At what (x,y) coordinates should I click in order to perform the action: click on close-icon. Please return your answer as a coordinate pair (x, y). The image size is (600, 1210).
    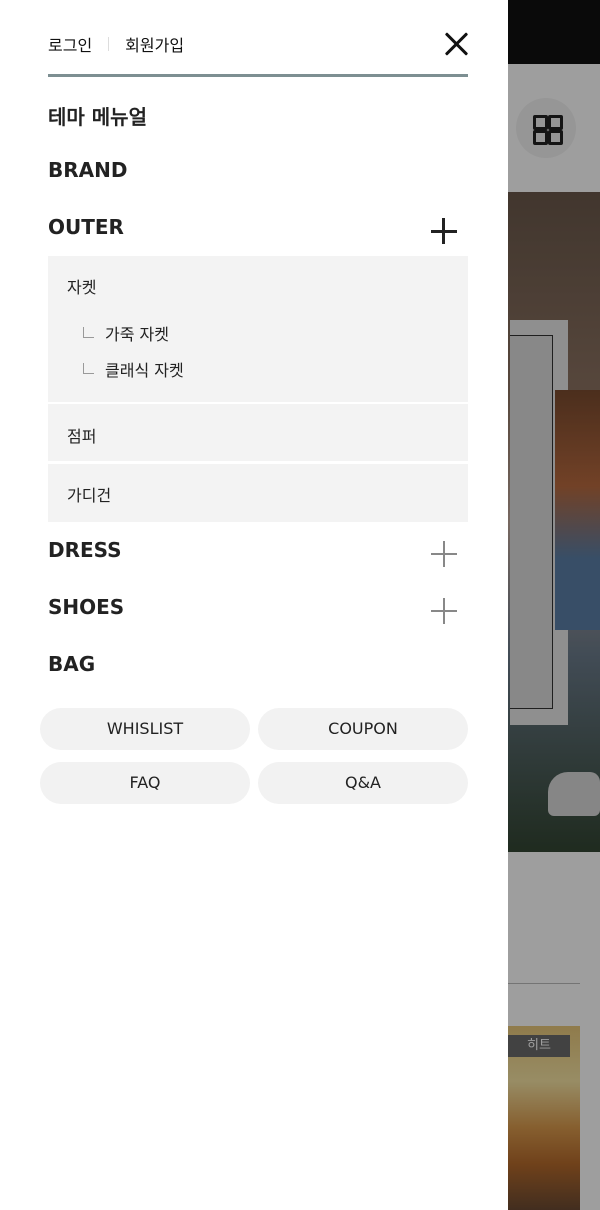
    Looking at the image, I should click on (457, 44).